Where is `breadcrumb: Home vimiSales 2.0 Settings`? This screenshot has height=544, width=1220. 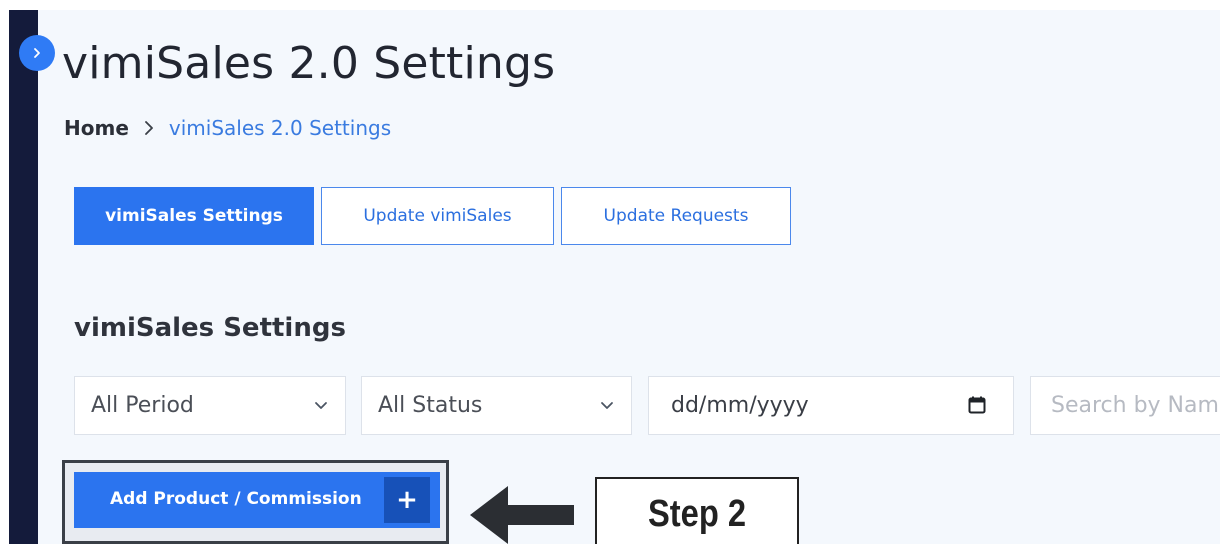 breadcrumb: Home vimiSales 2.0 Settings is located at coordinates (227, 128).